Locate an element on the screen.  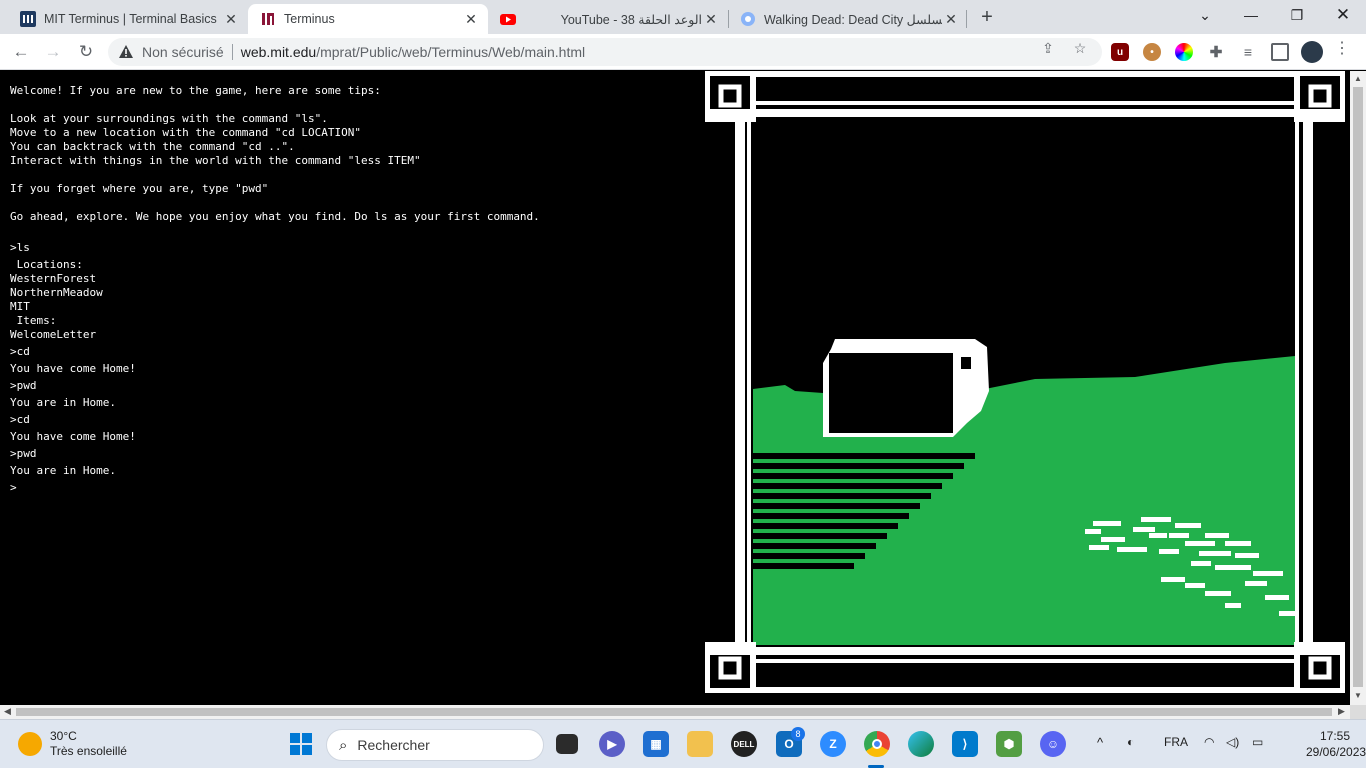
taskbar-search: ⌕ Rechercher is located at coordinates (435, 745).